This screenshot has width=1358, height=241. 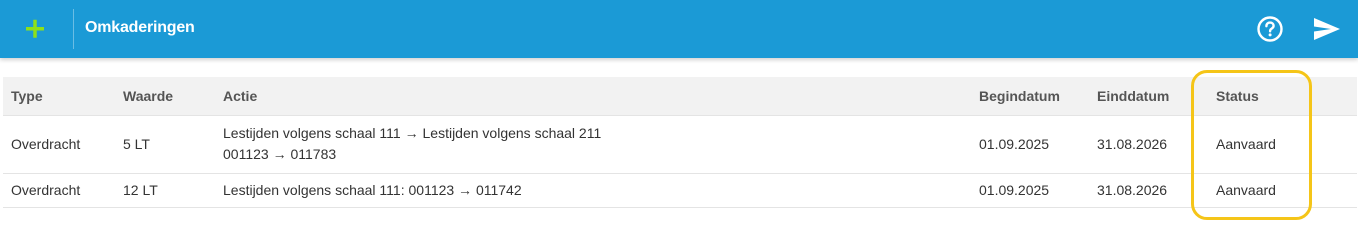 What do you see at coordinates (1030, 96) in the screenshot?
I see `column-header-begindatum: Begindatum` at bounding box center [1030, 96].